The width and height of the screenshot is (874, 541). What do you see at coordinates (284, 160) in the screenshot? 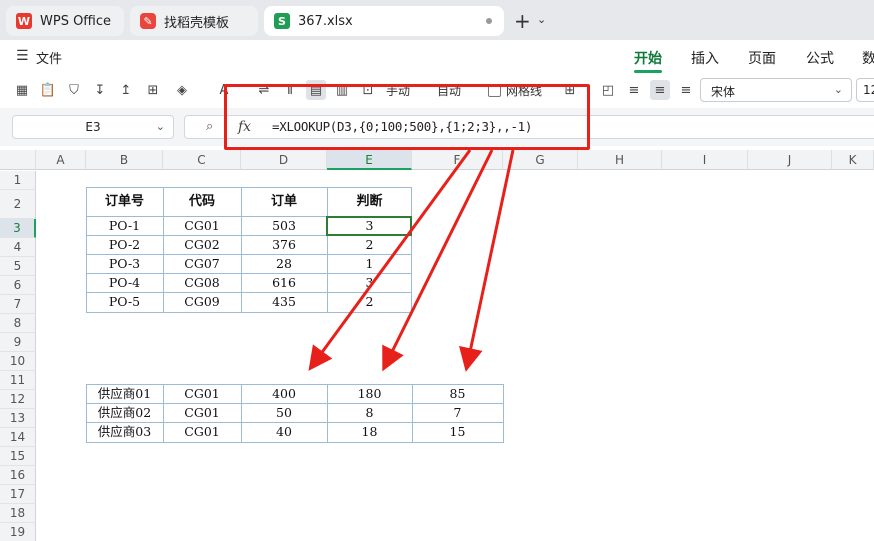
I see `column-header-d: D` at bounding box center [284, 160].